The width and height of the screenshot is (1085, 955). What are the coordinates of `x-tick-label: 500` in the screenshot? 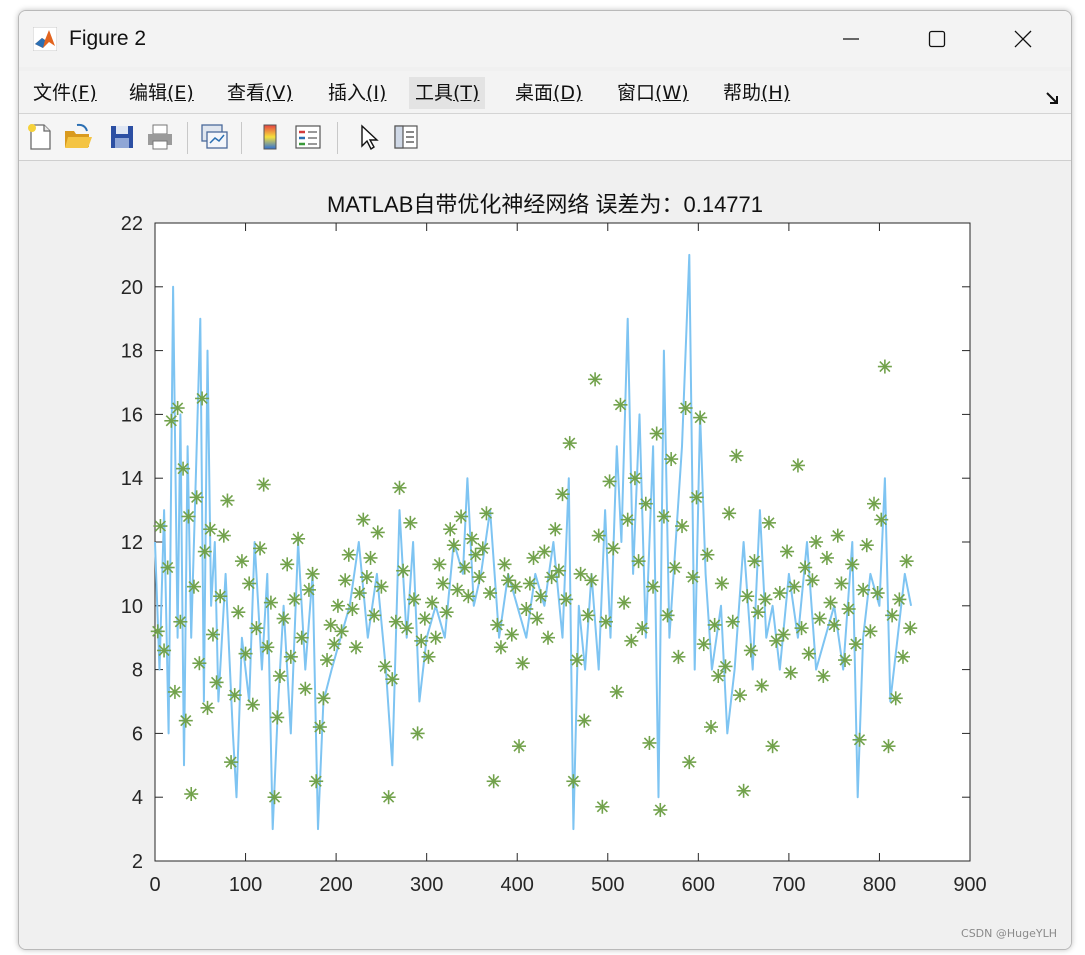 It's located at (607, 885).